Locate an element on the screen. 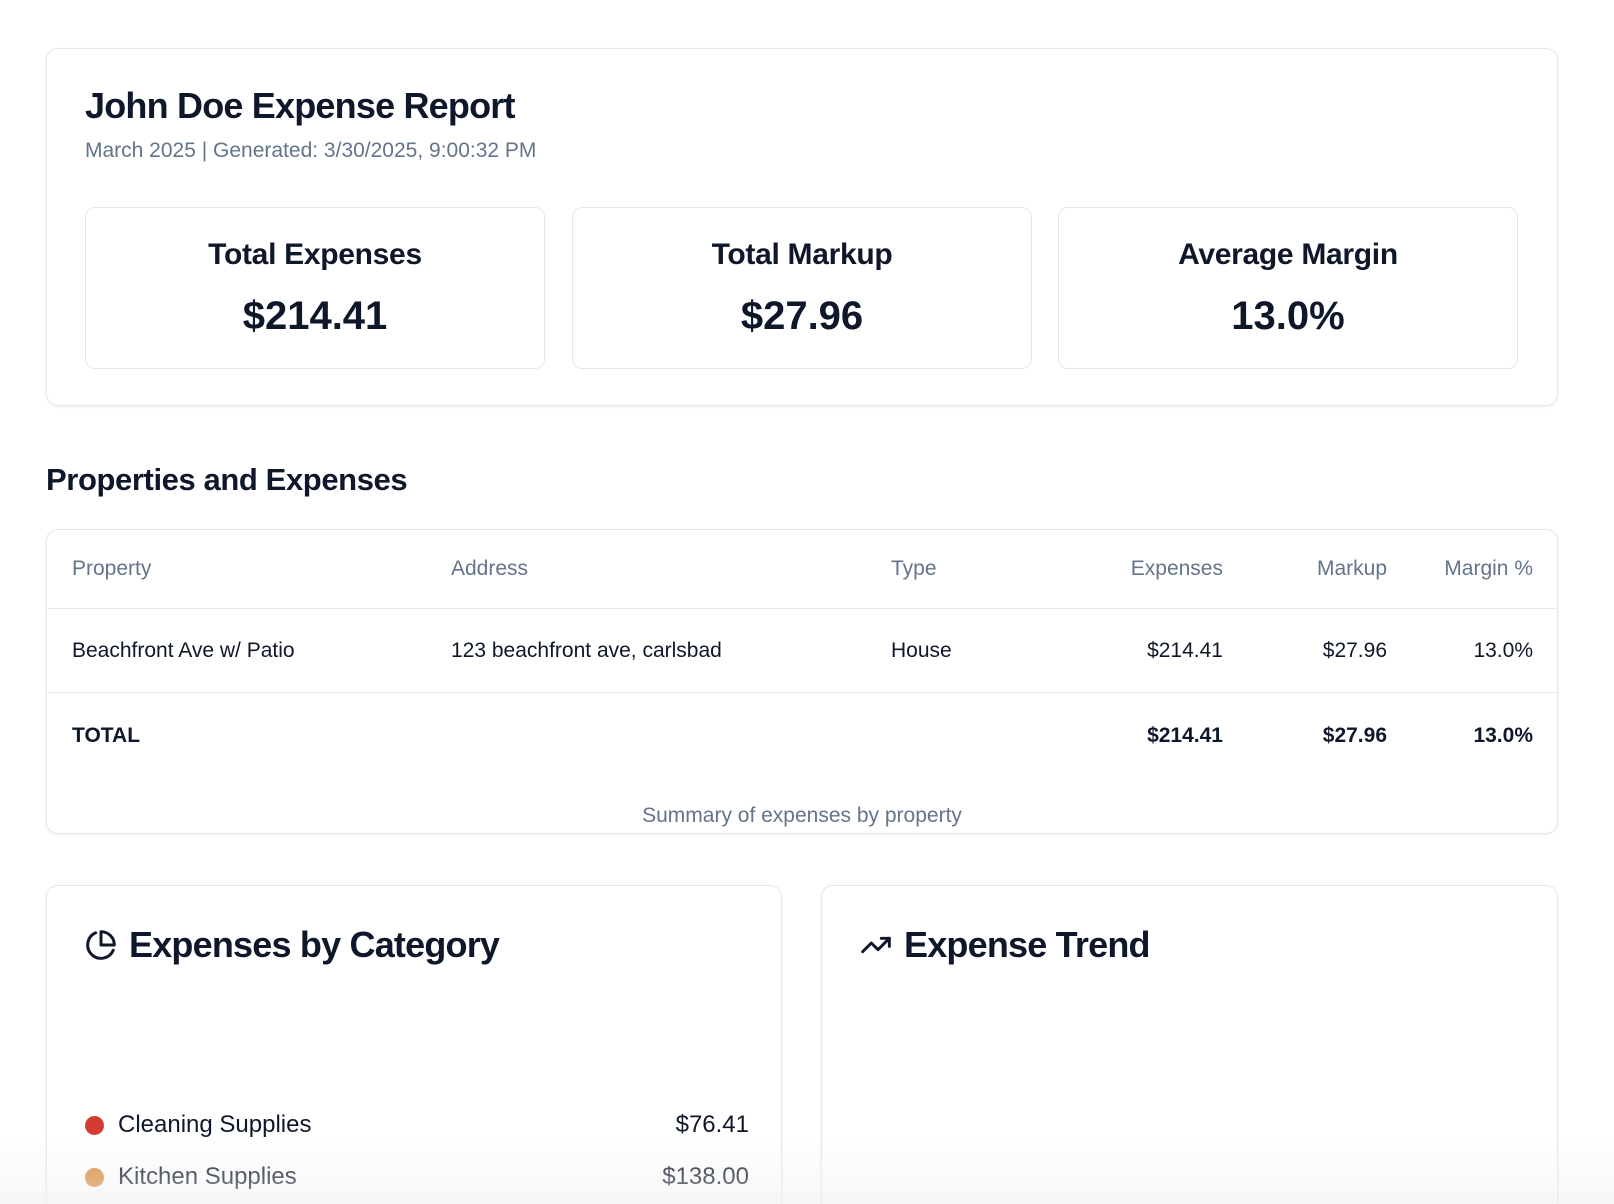 This screenshot has width=1614, height=1204. pie-chart-icon is located at coordinates (101, 945).